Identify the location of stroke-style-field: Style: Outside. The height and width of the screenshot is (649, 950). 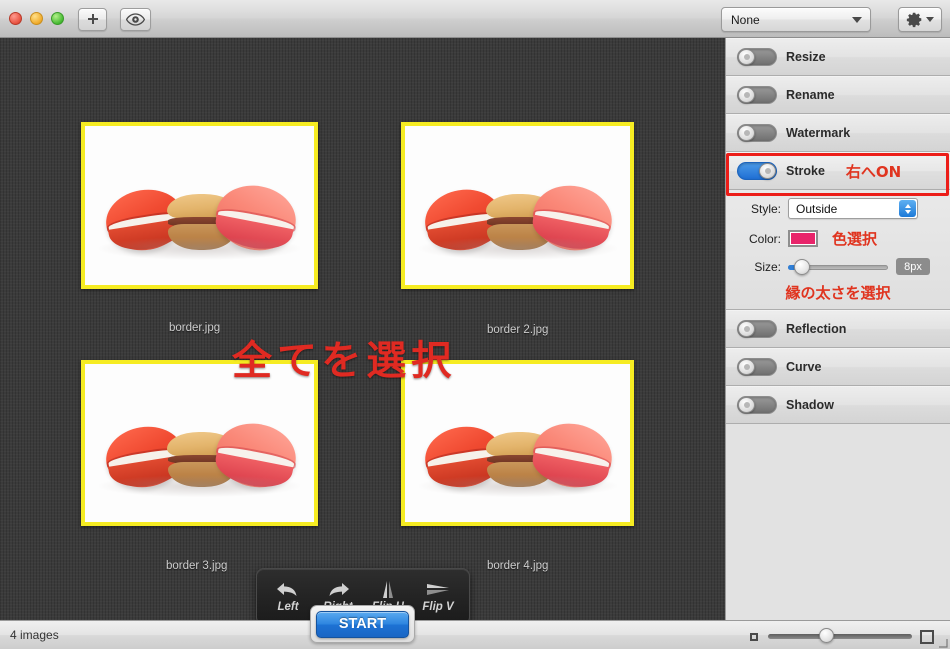
(838, 208).